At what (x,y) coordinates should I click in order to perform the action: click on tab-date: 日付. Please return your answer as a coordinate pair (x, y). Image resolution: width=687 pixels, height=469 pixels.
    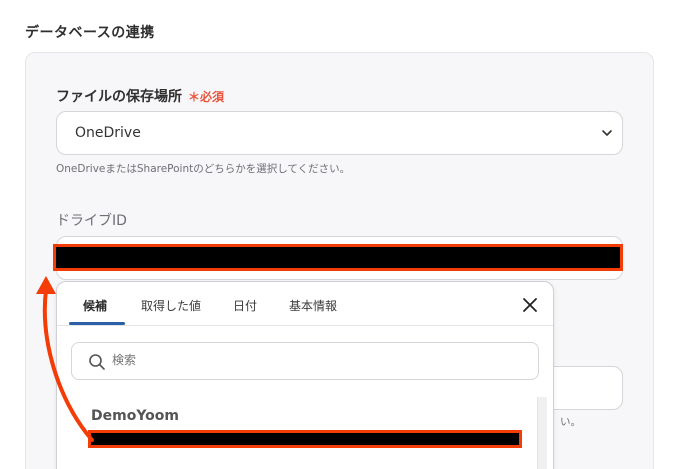
    Looking at the image, I should click on (245, 305).